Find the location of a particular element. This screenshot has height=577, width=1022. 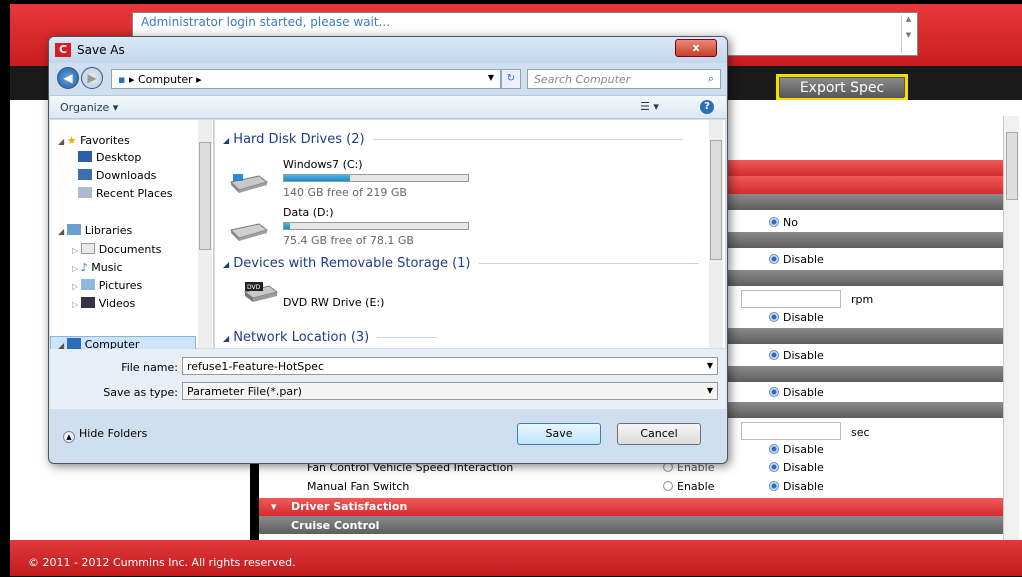

nav-item-pictures: ▷ Pictures is located at coordinates (107, 285).